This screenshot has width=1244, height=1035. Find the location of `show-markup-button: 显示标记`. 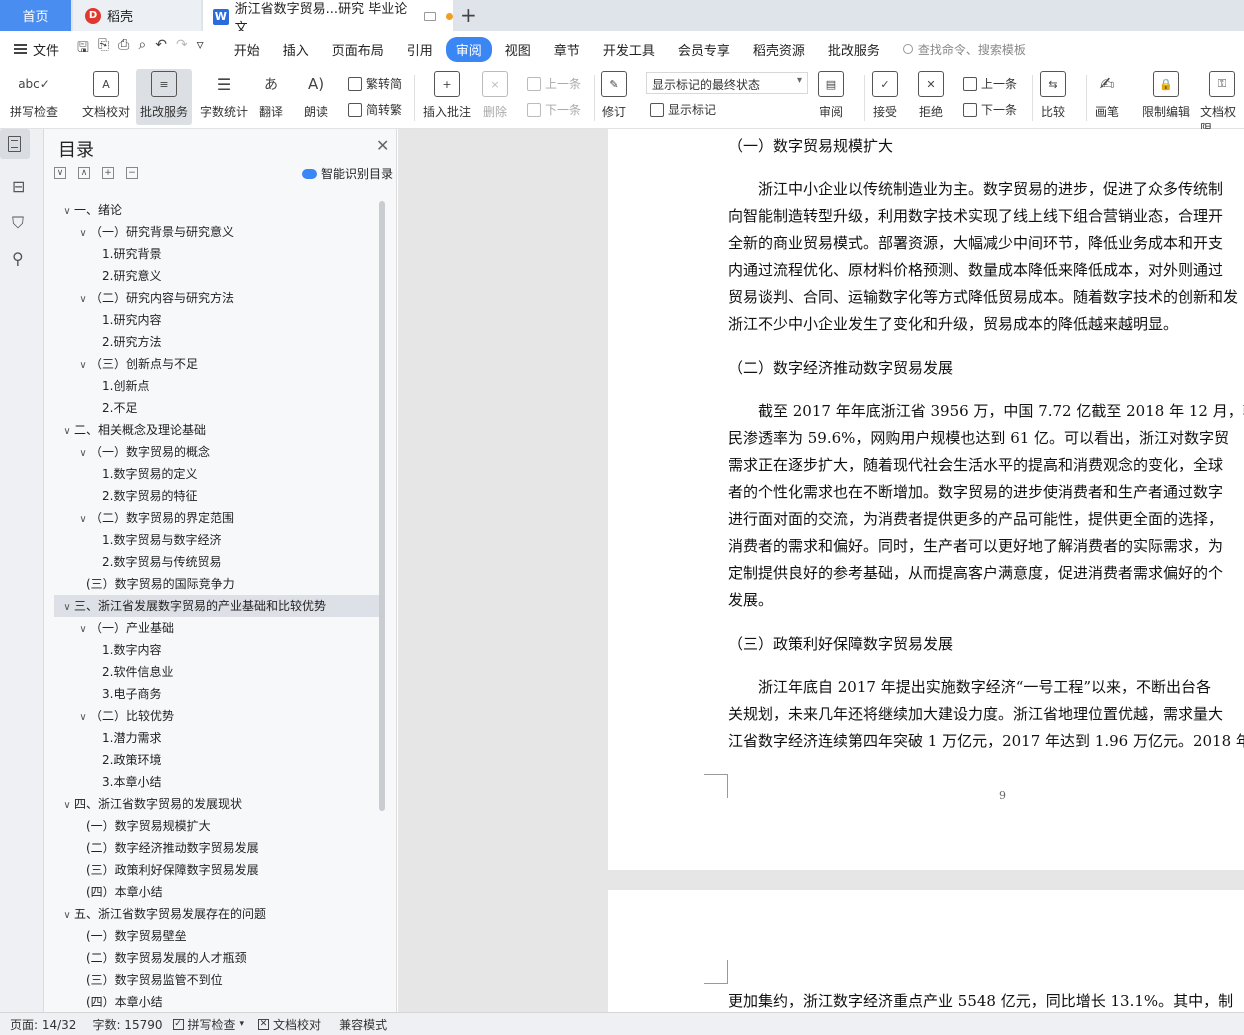

show-markup-button: 显示标记 is located at coordinates (683, 109).